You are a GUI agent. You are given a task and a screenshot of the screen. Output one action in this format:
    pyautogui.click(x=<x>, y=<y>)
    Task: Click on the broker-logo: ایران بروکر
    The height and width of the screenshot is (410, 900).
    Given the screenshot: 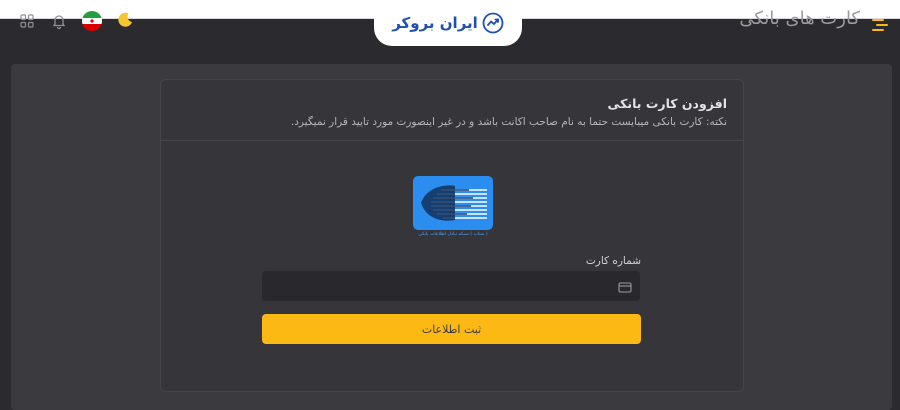 What is the action you would take?
    pyautogui.click(x=448, y=23)
    